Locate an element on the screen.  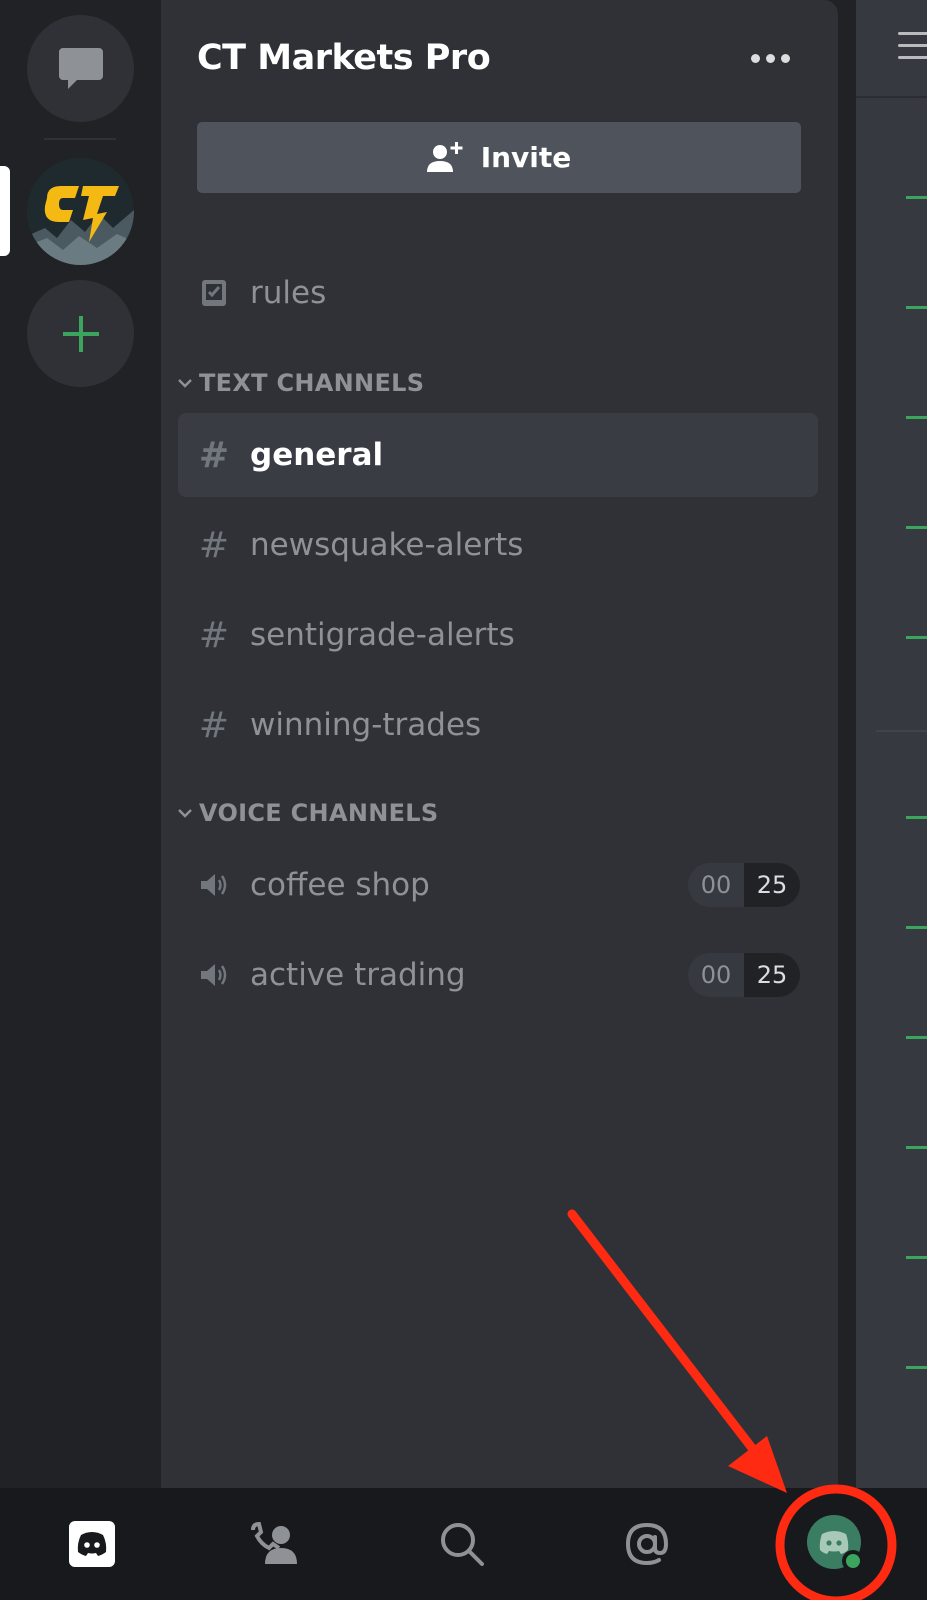
annotation-circle is located at coordinates (836, 1542).